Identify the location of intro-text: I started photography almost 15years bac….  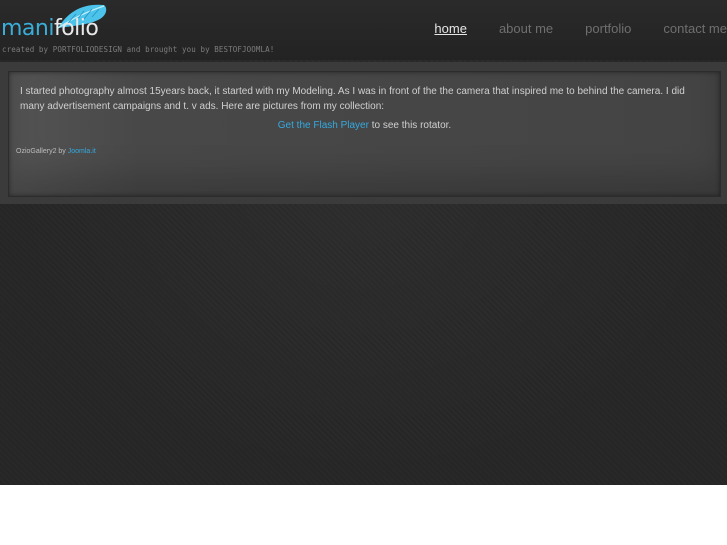
(352, 99).